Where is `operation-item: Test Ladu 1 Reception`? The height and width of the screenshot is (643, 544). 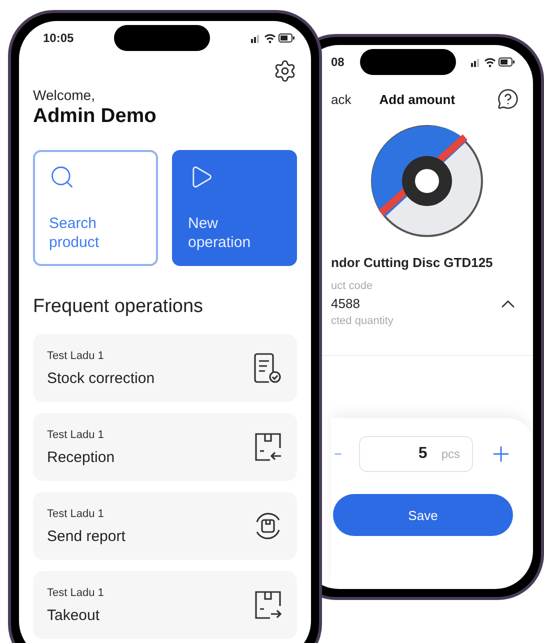
operation-item: Test Ladu 1 Reception is located at coordinates (165, 447).